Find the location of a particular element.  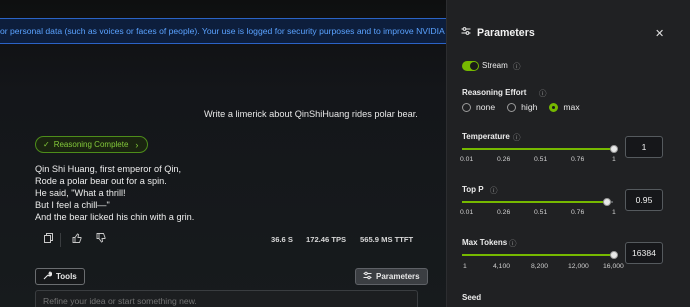

reasoning-chip-label: Reasoning Complete is located at coordinates (91, 144).